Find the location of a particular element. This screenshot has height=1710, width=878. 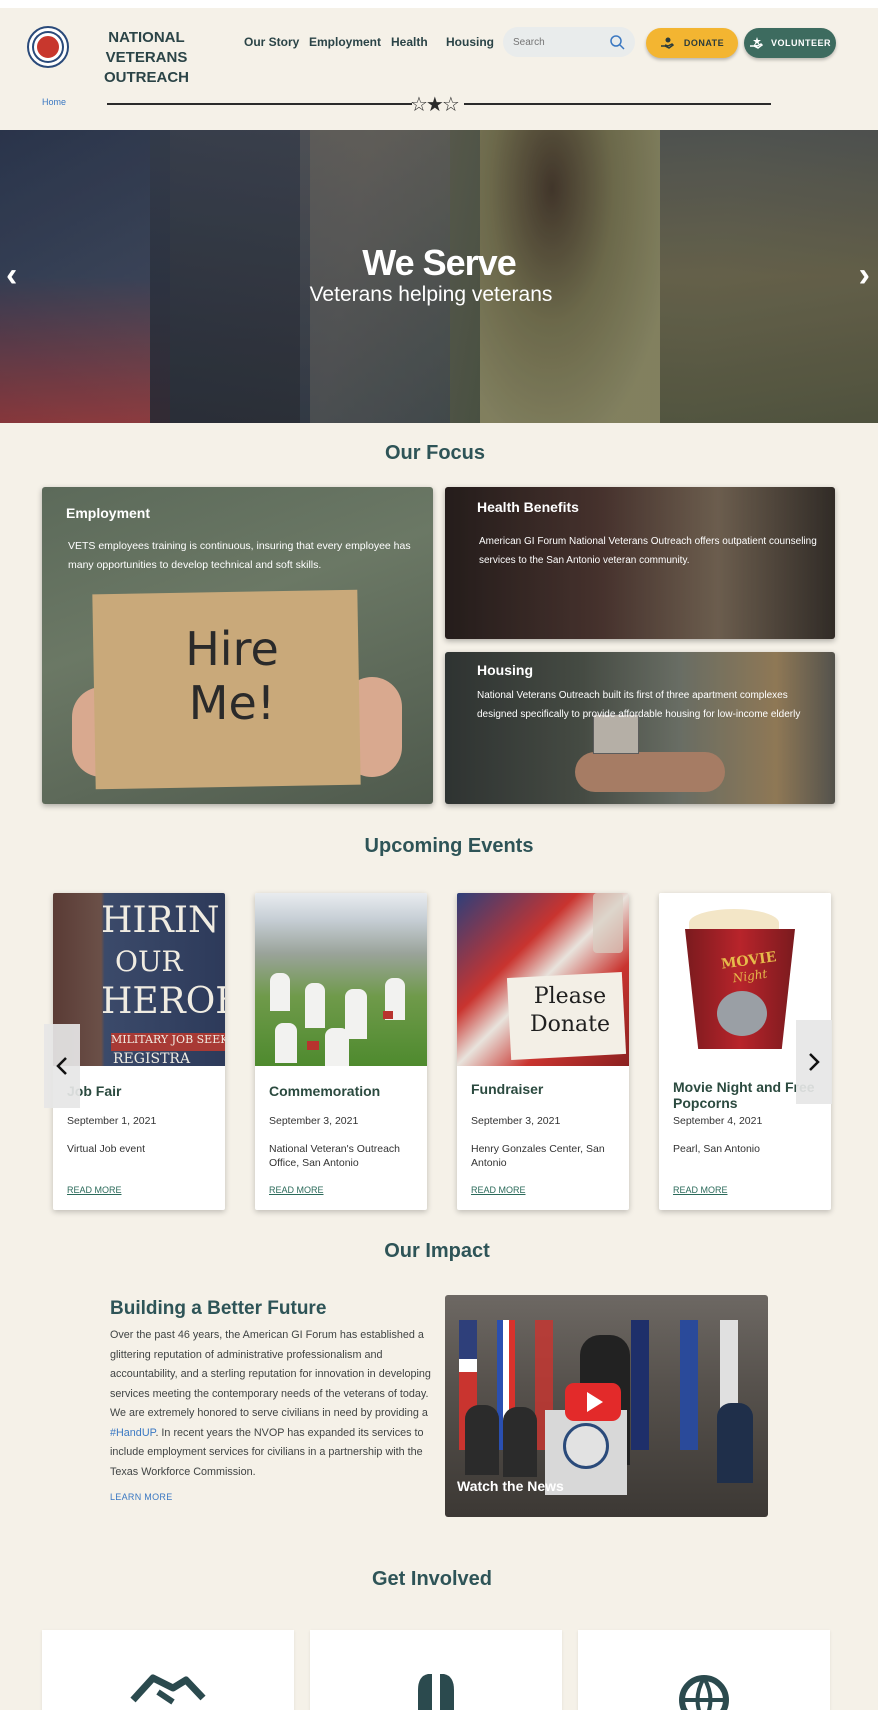

event-image-text: OUR is located at coordinates (149, 961).